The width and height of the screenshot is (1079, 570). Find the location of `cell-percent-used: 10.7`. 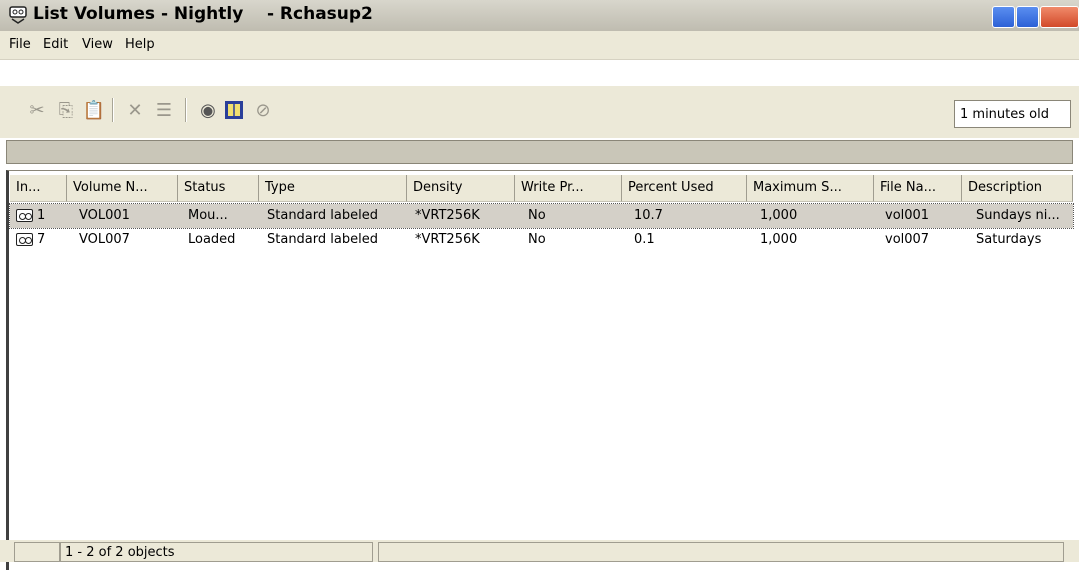

cell-percent-used: 10.7 is located at coordinates (648, 215).